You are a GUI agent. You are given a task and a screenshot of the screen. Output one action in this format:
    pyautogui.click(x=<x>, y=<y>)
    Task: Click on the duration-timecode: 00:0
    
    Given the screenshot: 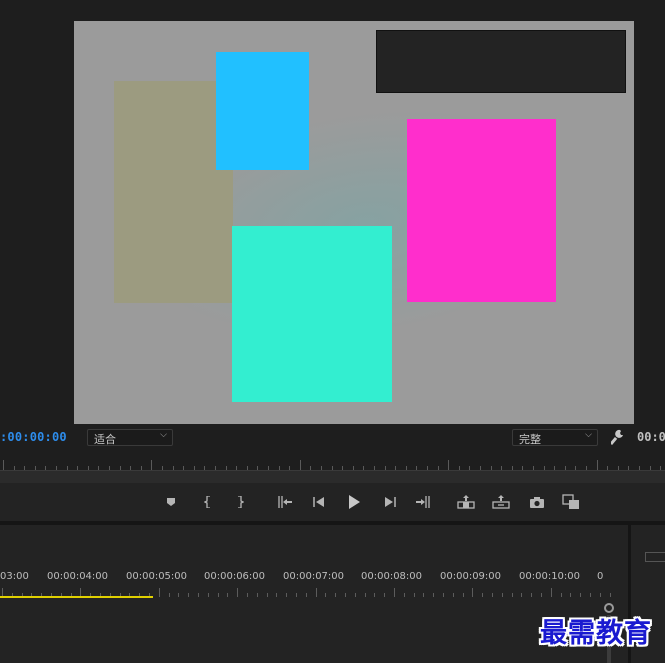 What is the action you would take?
    pyautogui.click(x=651, y=437)
    